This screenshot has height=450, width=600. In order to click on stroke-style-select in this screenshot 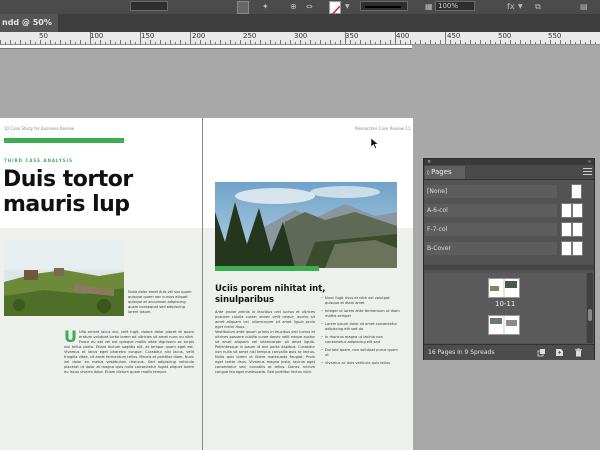, I will do `click(384, 6)`.